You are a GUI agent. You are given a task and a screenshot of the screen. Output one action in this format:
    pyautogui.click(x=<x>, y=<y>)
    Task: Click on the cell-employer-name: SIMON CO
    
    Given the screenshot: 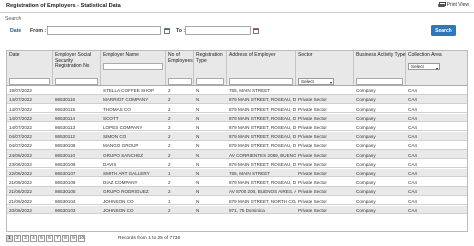 What is the action you would take?
    pyautogui.click(x=115, y=137)
    